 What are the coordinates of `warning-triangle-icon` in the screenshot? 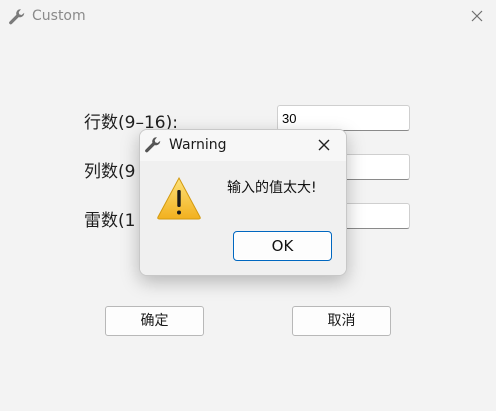 It's located at (179, 198).